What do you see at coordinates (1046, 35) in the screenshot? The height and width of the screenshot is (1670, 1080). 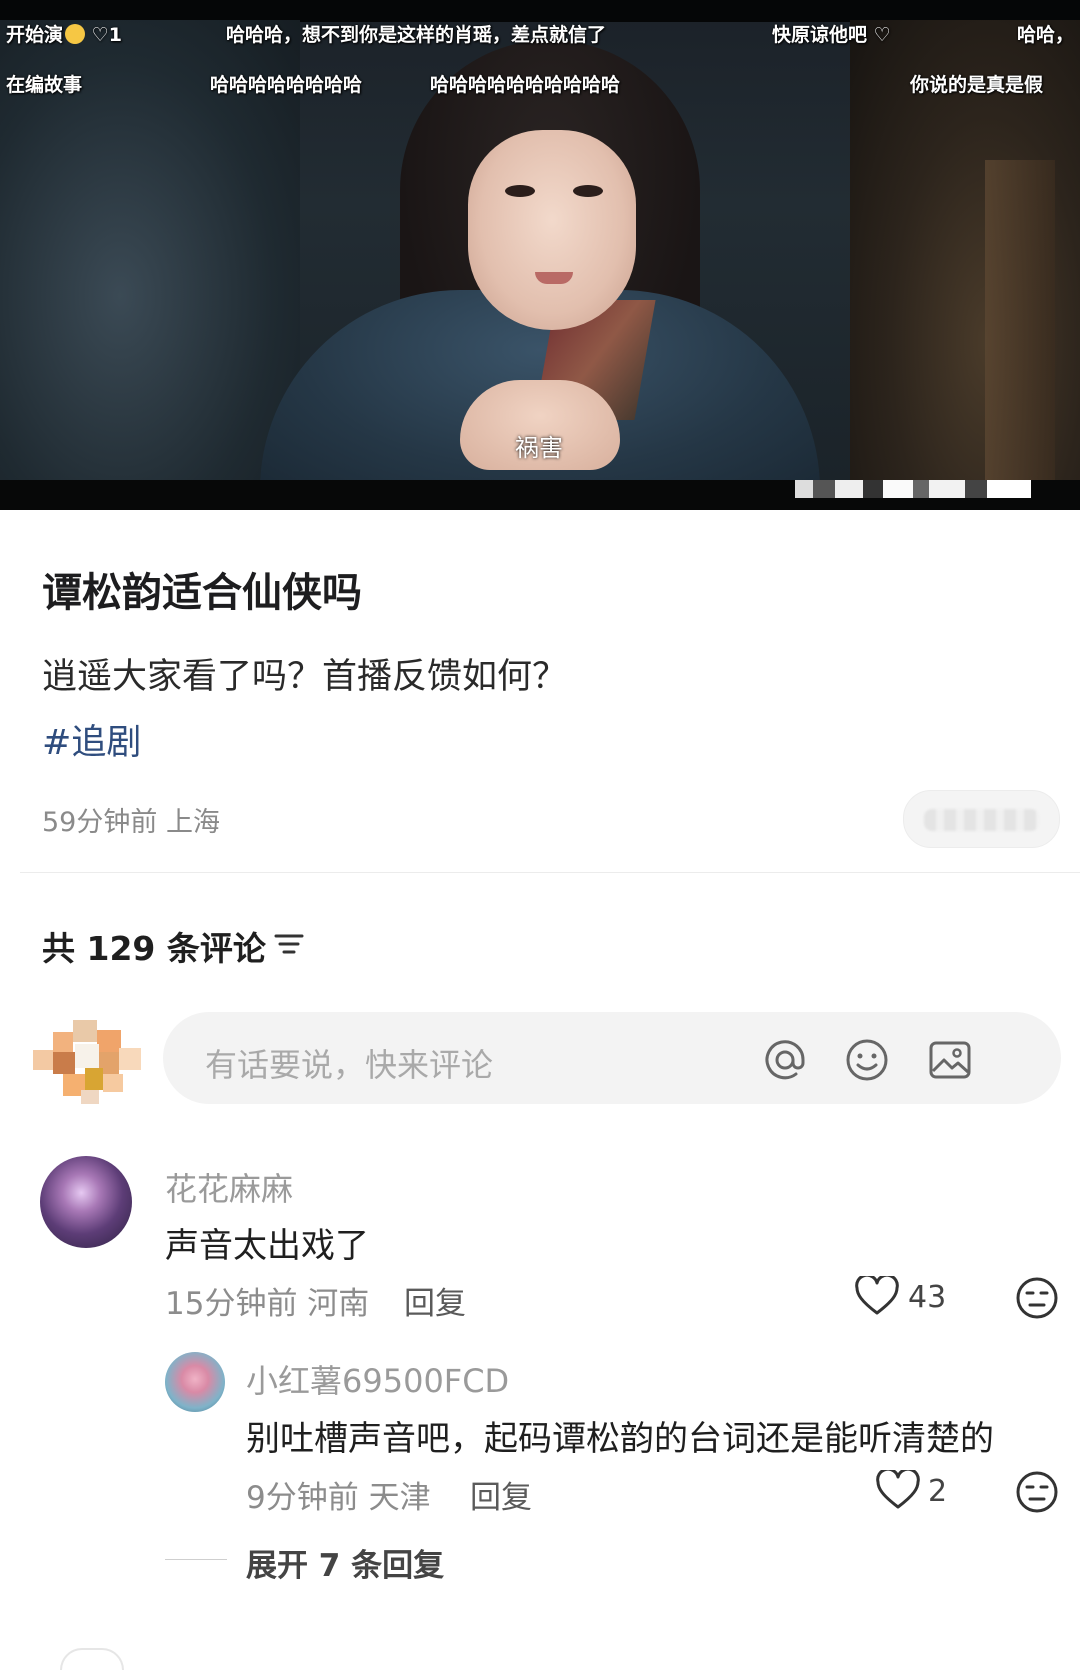 I see `danmaku-comment: 哈哈，` at bounding box center [1046, 35].